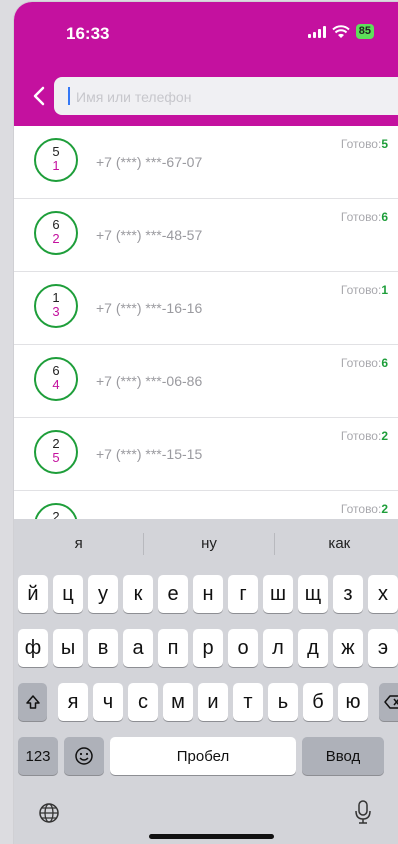 The height and width of the screenshot is (844, 398). Describe the element at coordinates (383, 594) in the screenshot. I see `letter-key: х` at that location.